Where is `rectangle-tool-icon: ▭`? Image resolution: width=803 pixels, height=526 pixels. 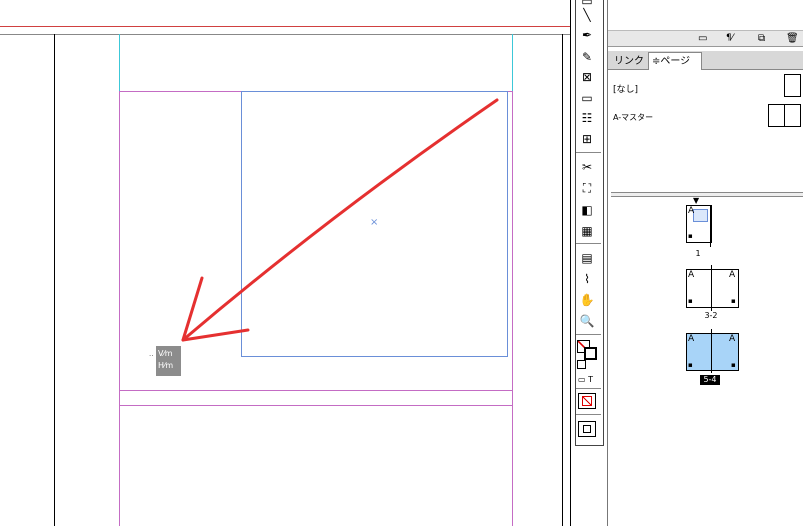
rectangle-tool-icon: ▭ is located at coordinates (587, 98).